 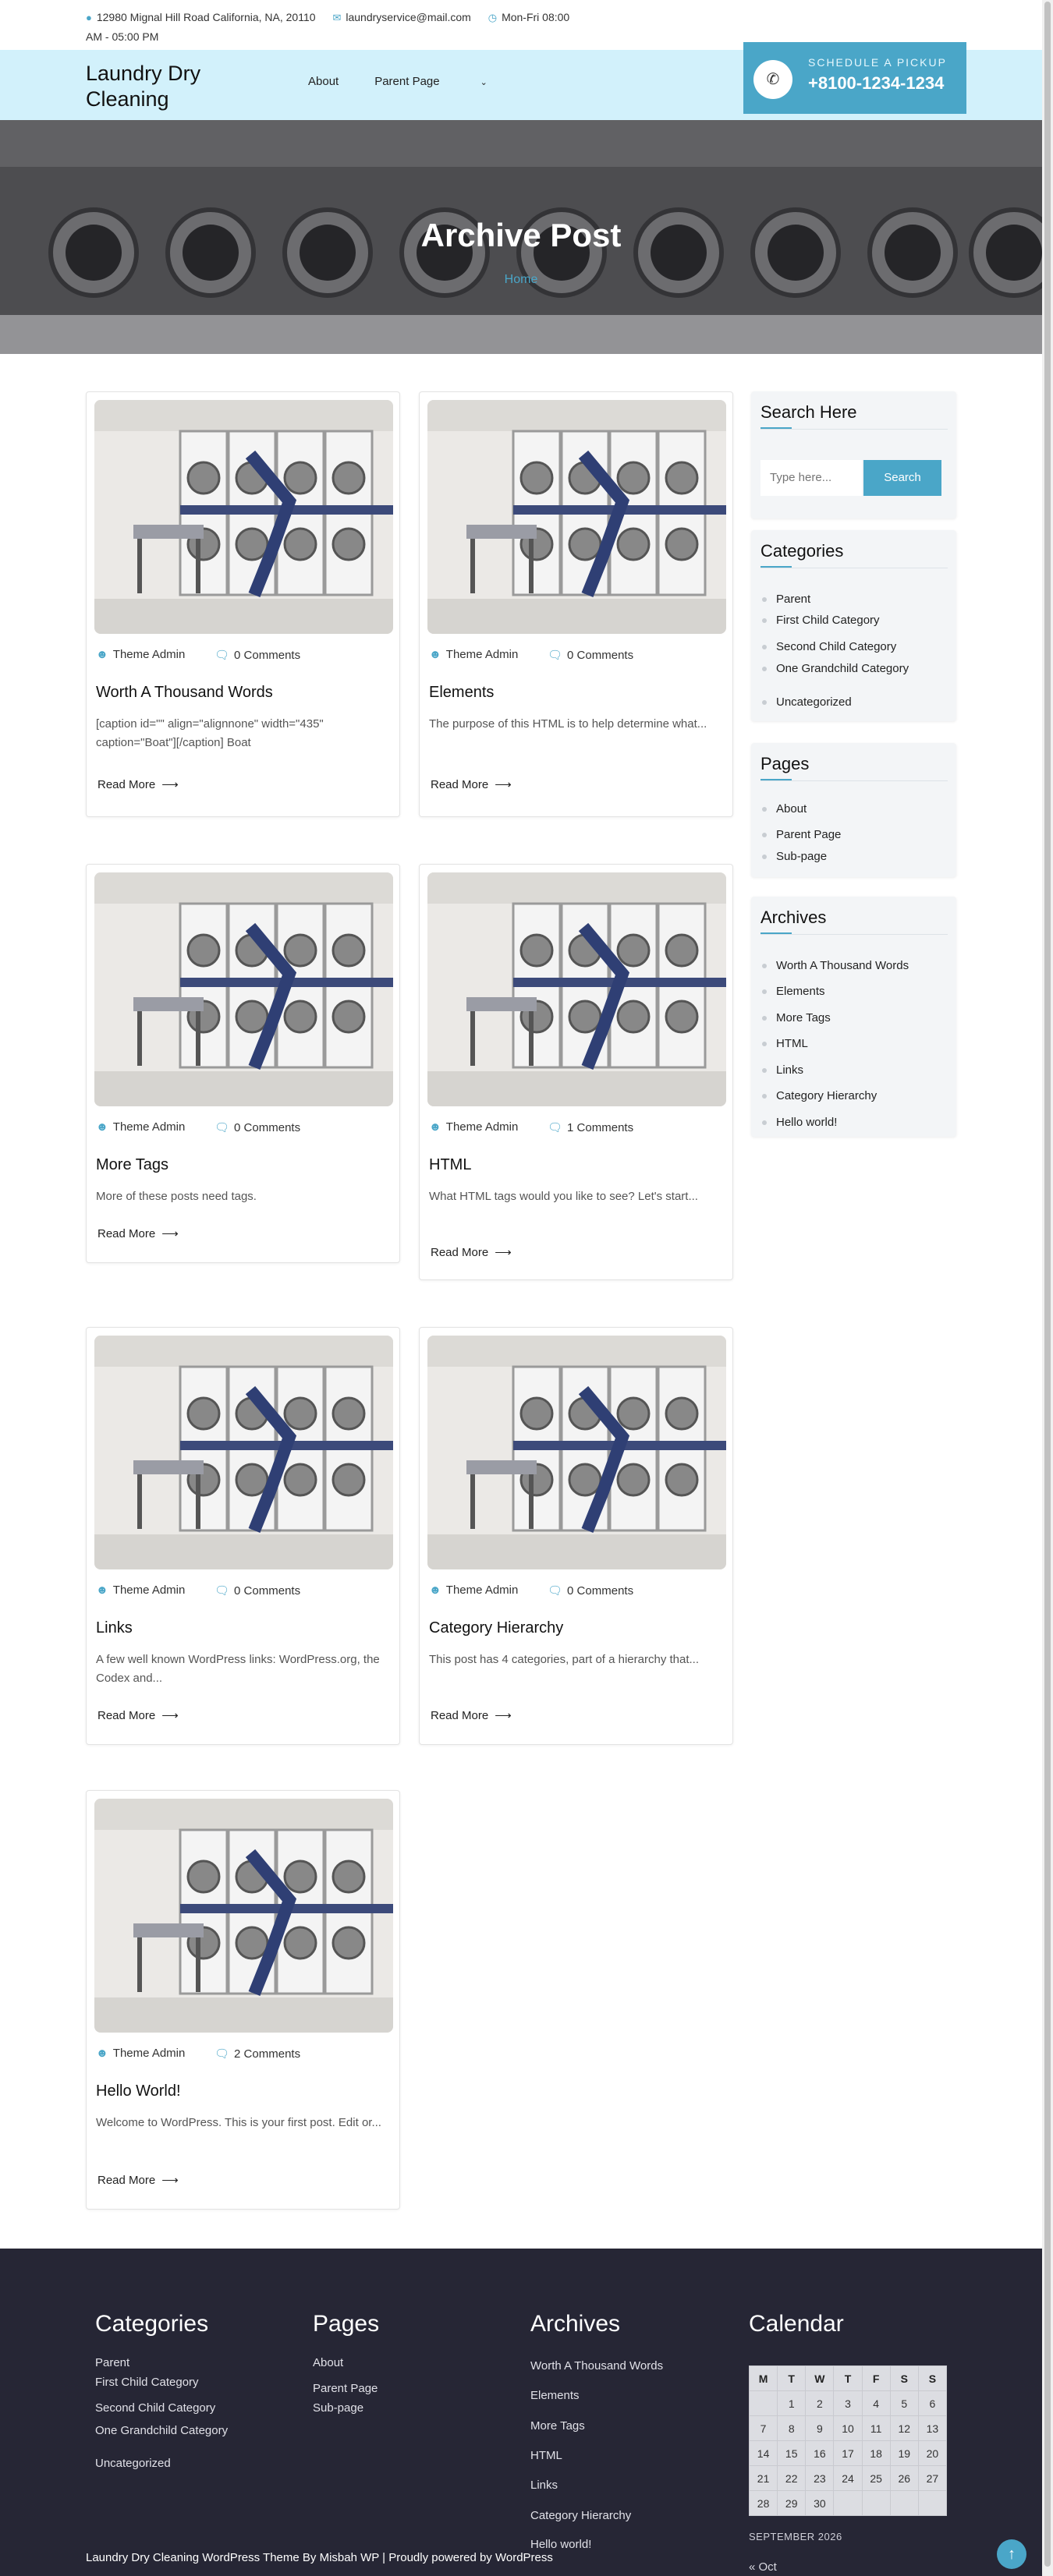 I want to click on post-title: HTML, so click(x=450, y=1165).